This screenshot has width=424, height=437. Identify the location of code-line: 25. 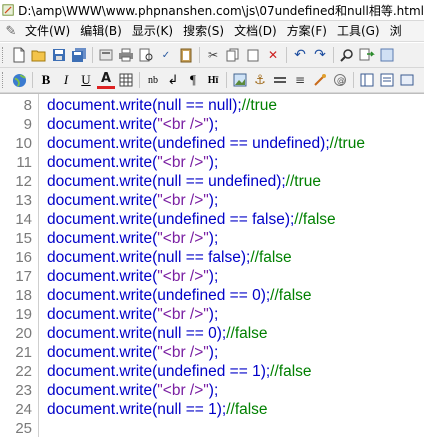
(212, 428).